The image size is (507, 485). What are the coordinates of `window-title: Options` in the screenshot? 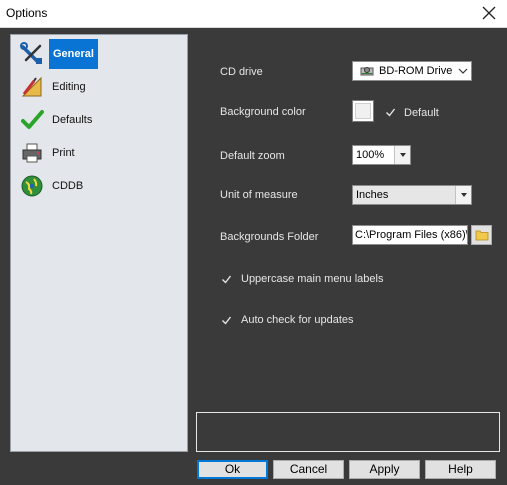 It's located at (27, 13).